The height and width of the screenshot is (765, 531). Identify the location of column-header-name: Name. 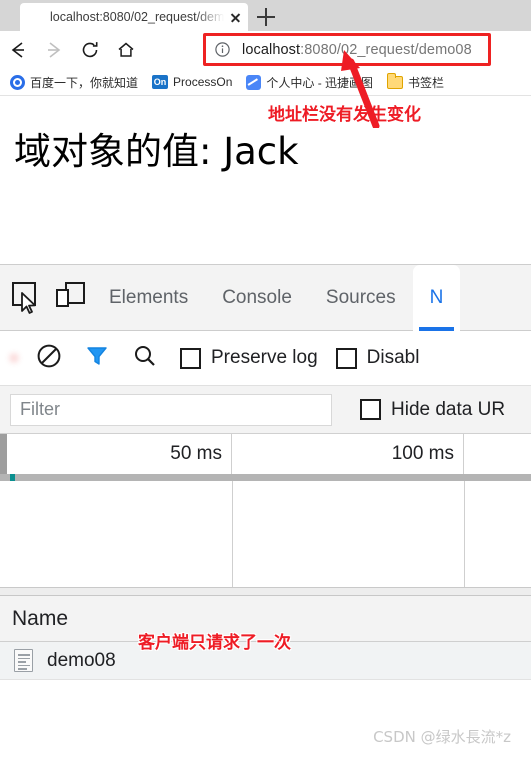
(34, 619).